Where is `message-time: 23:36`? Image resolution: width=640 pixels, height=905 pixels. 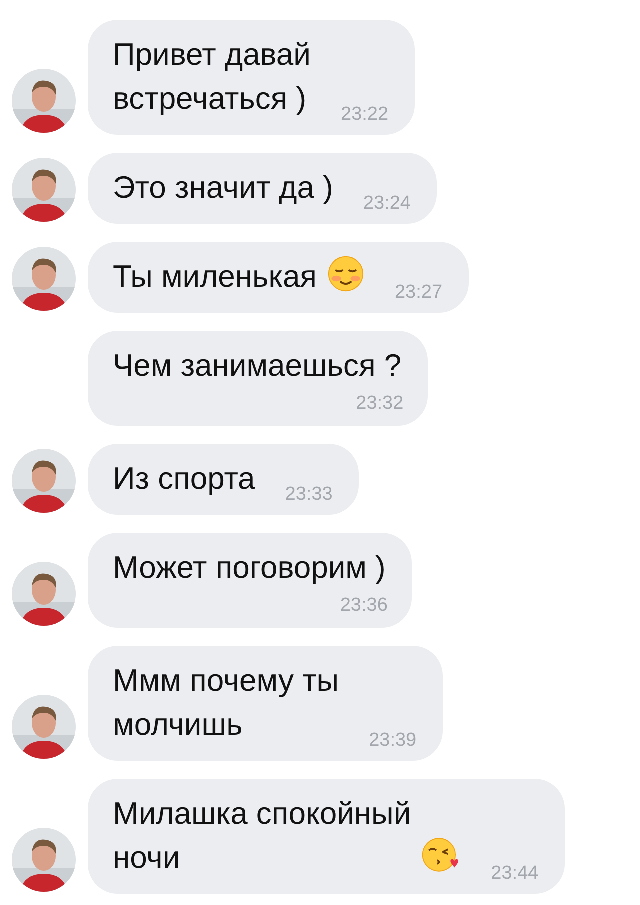 message-time: 23:36 is located at coordinates (364, 606).